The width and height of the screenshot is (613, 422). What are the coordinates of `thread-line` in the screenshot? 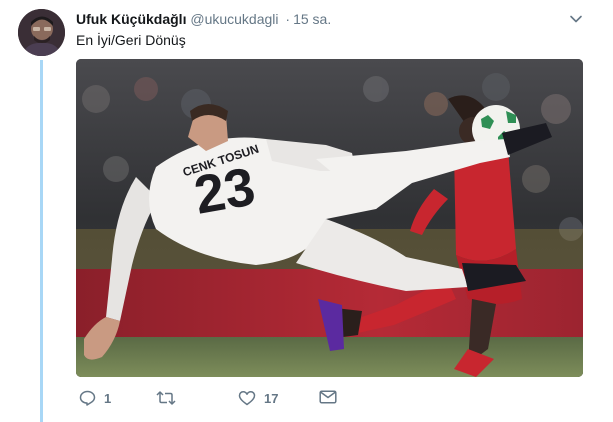 It's located at (41, 241).